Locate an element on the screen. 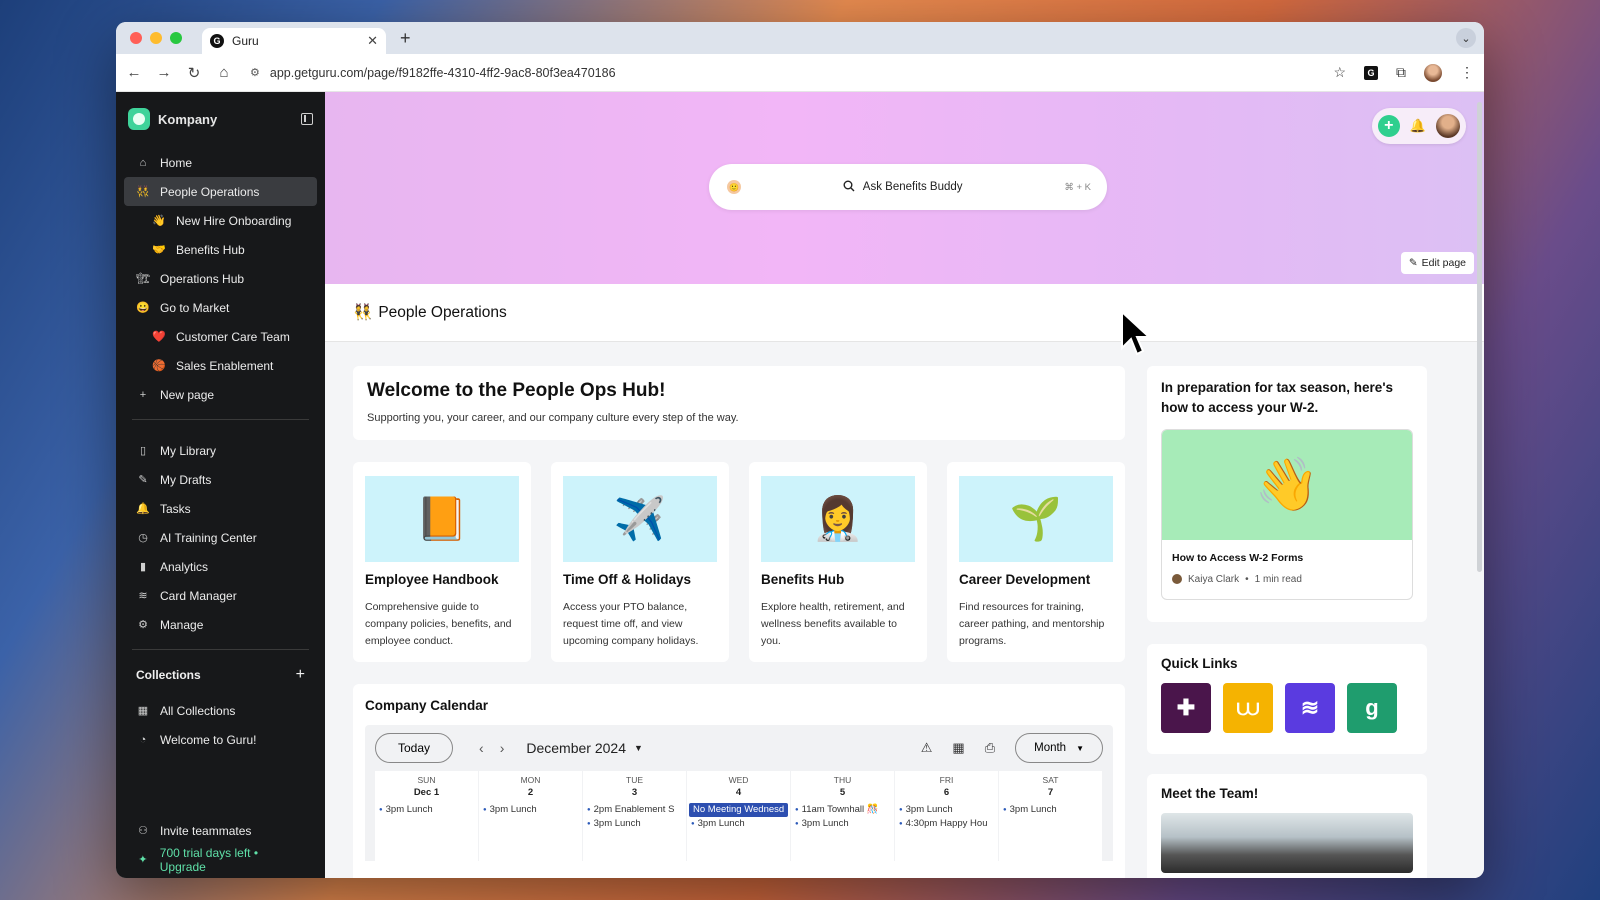 This screenshot has height=900, width=1600. calendar-icon: ▦ is located at coordinates (958, 748).